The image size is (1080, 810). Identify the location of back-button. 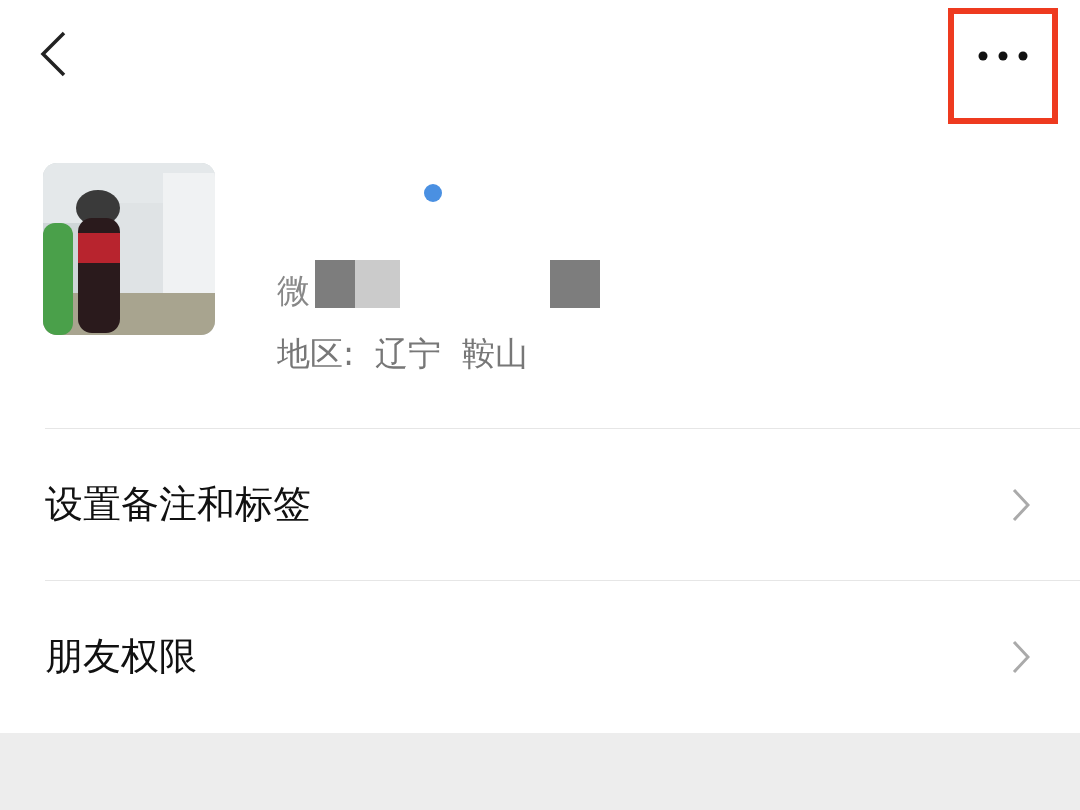
(53, 54).